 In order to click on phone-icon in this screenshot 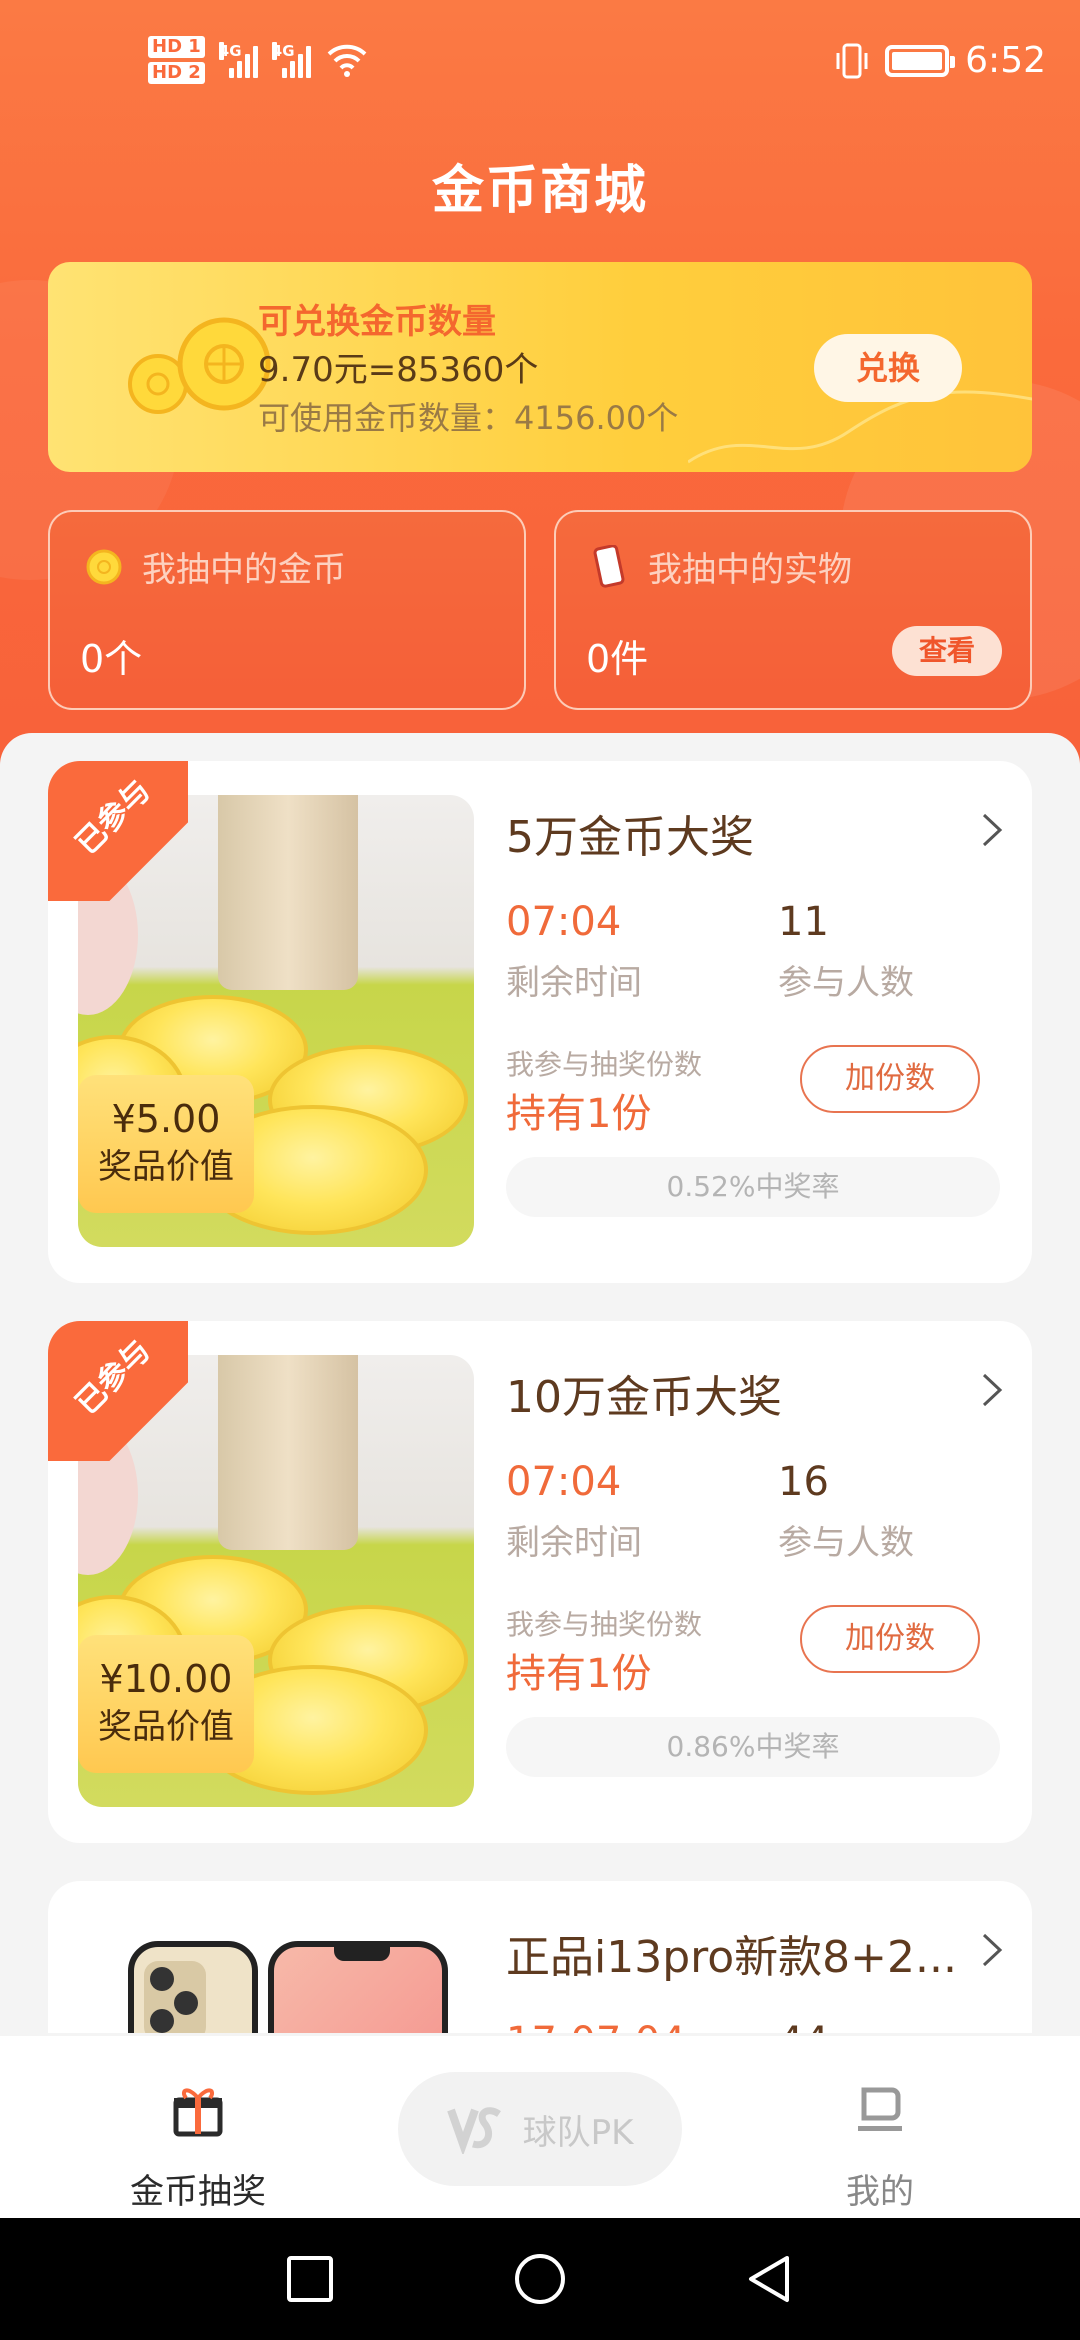, I will do `click(609, 566)`.